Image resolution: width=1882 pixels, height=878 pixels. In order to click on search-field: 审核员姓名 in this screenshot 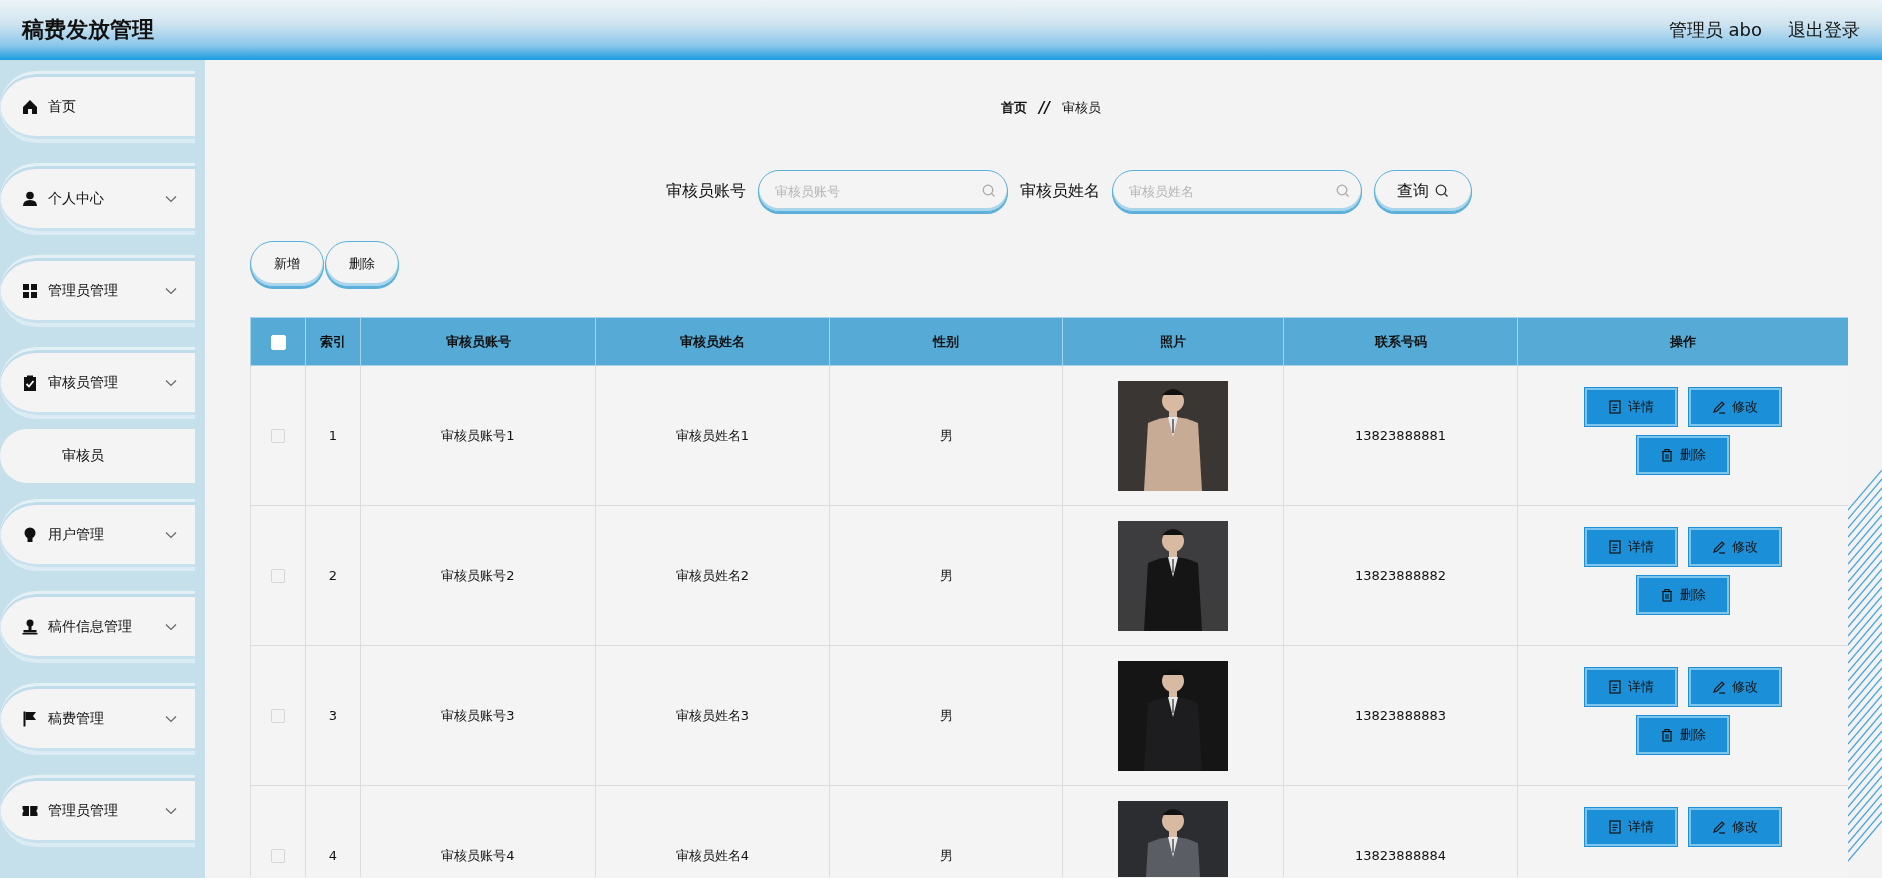, I will do `click(1237, 191)`.